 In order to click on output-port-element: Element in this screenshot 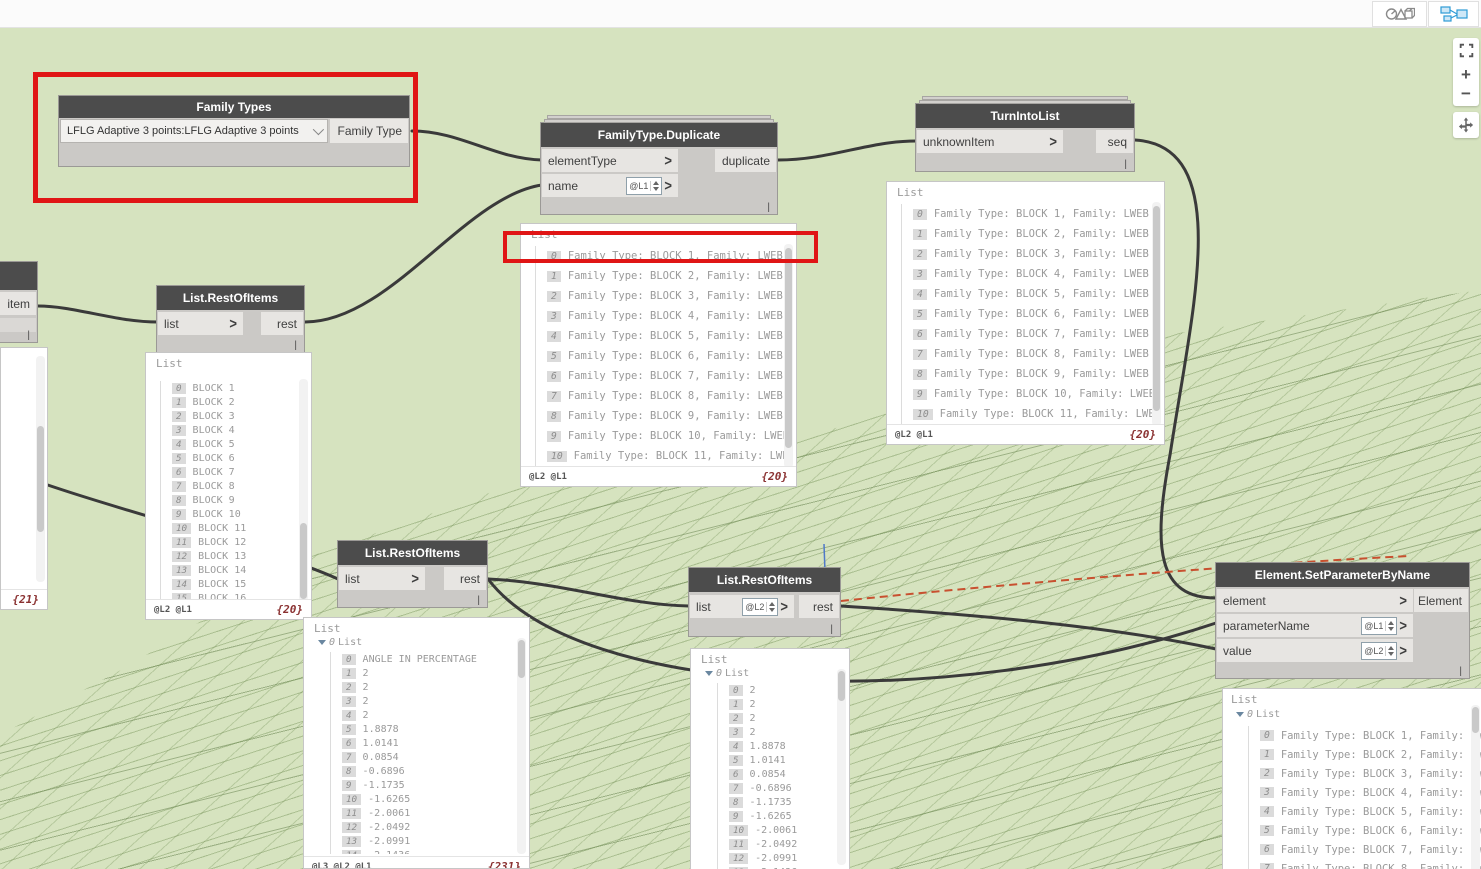, I will do `click(1441, 600)`.